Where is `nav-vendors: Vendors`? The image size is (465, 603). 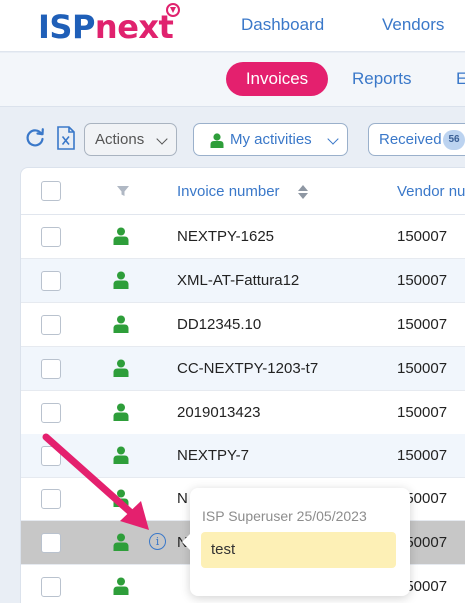 nav-vendors: Vendors is located at coordinates (413, 25).